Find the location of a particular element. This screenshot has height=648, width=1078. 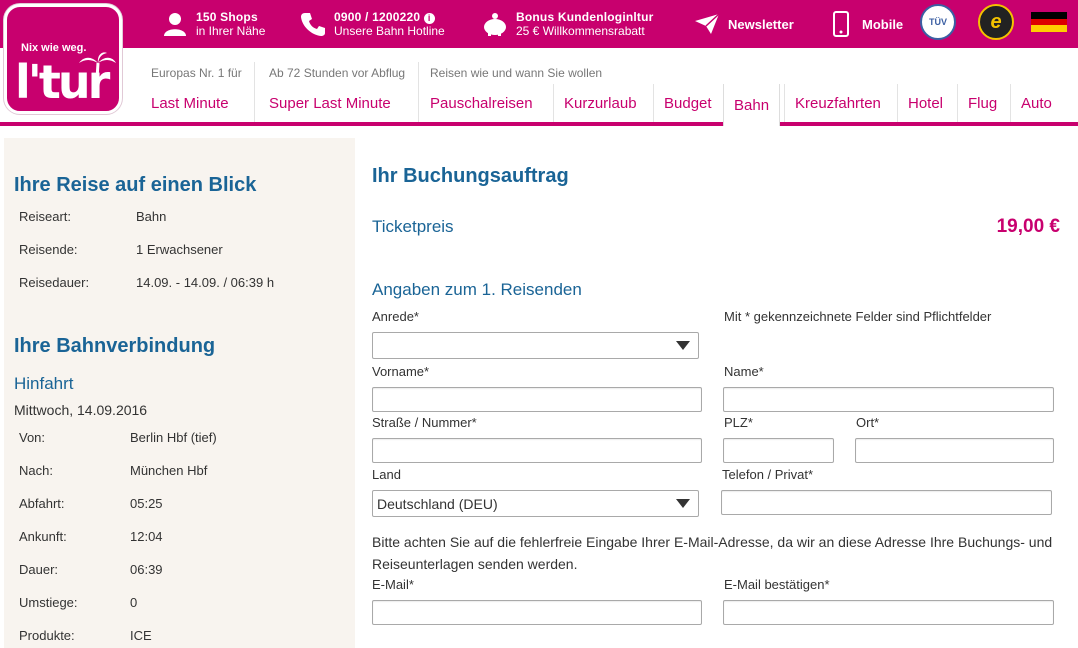

city-label: Ort* is located at coordinates (868, 422).